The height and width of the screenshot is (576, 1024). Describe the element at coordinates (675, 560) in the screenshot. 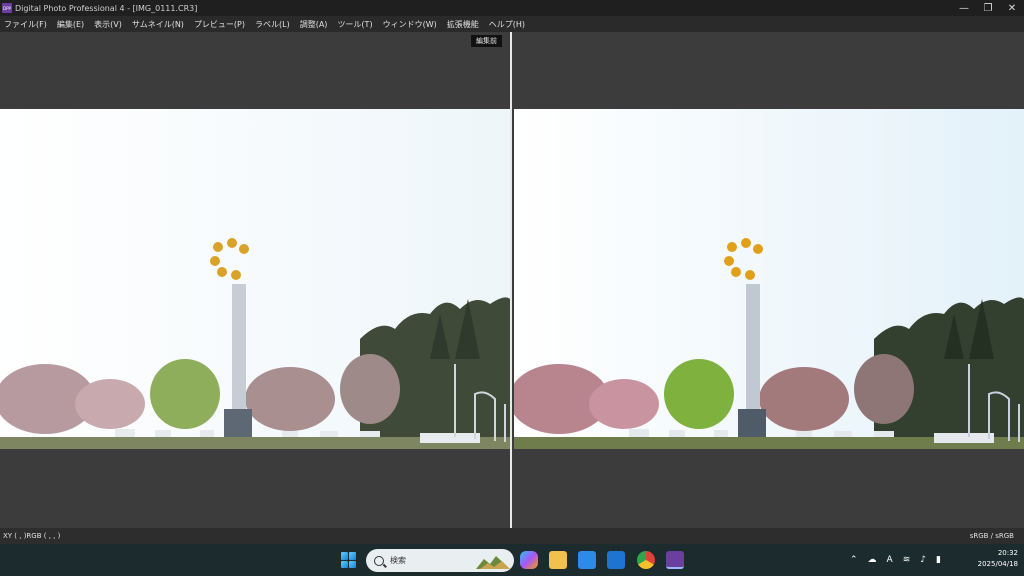

I see `dpp-icon` at that location.